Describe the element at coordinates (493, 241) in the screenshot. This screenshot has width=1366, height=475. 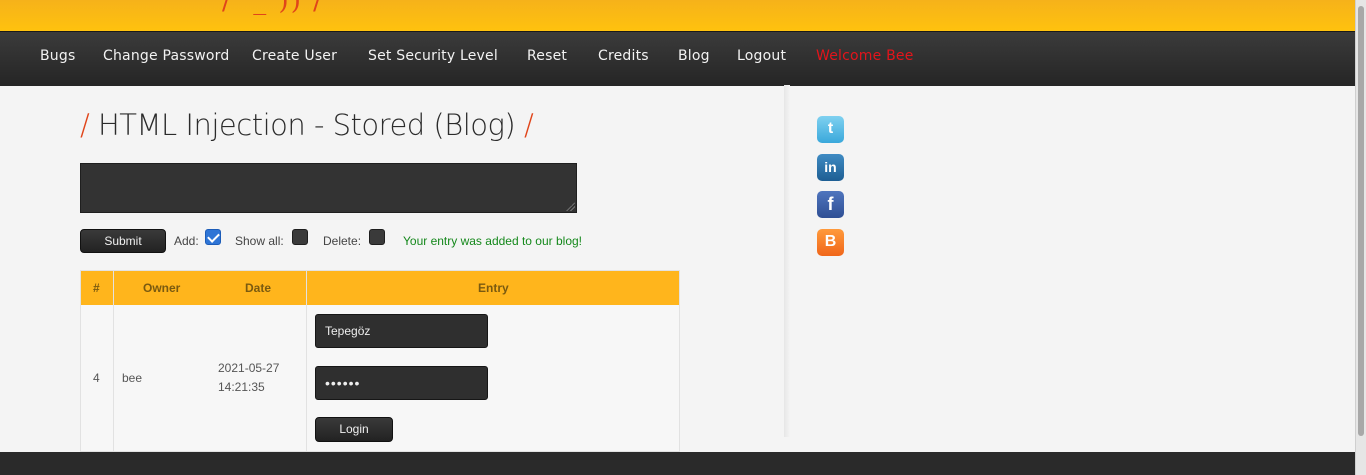
I see `status-message: Your entry was added to our blog!` at that location.